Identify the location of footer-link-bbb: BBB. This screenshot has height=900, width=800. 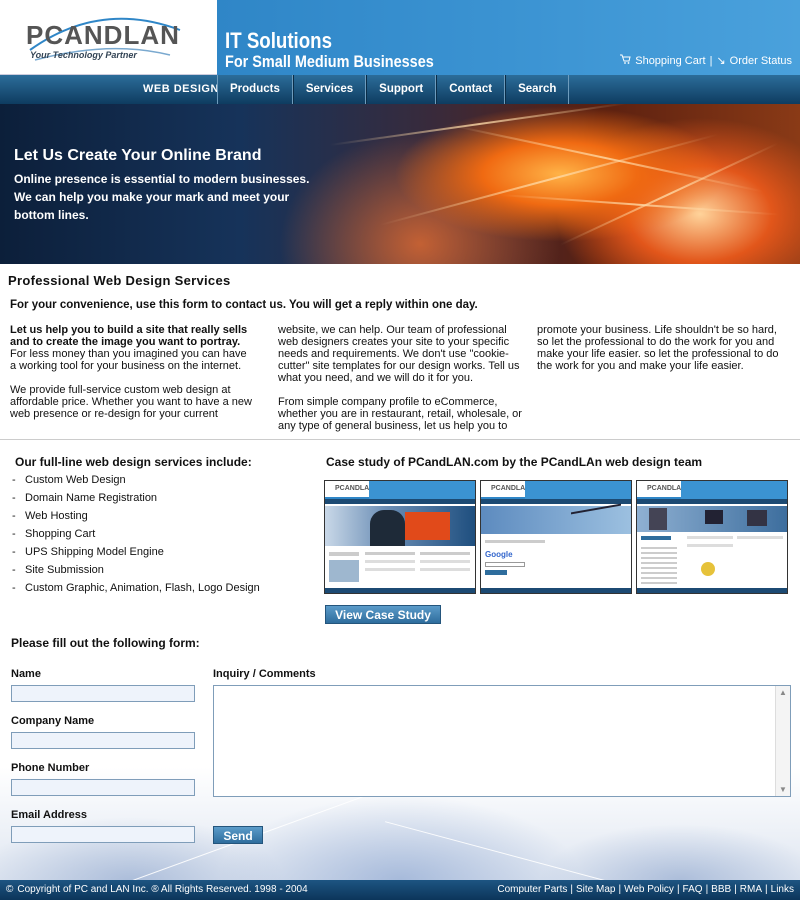
(721, 889).